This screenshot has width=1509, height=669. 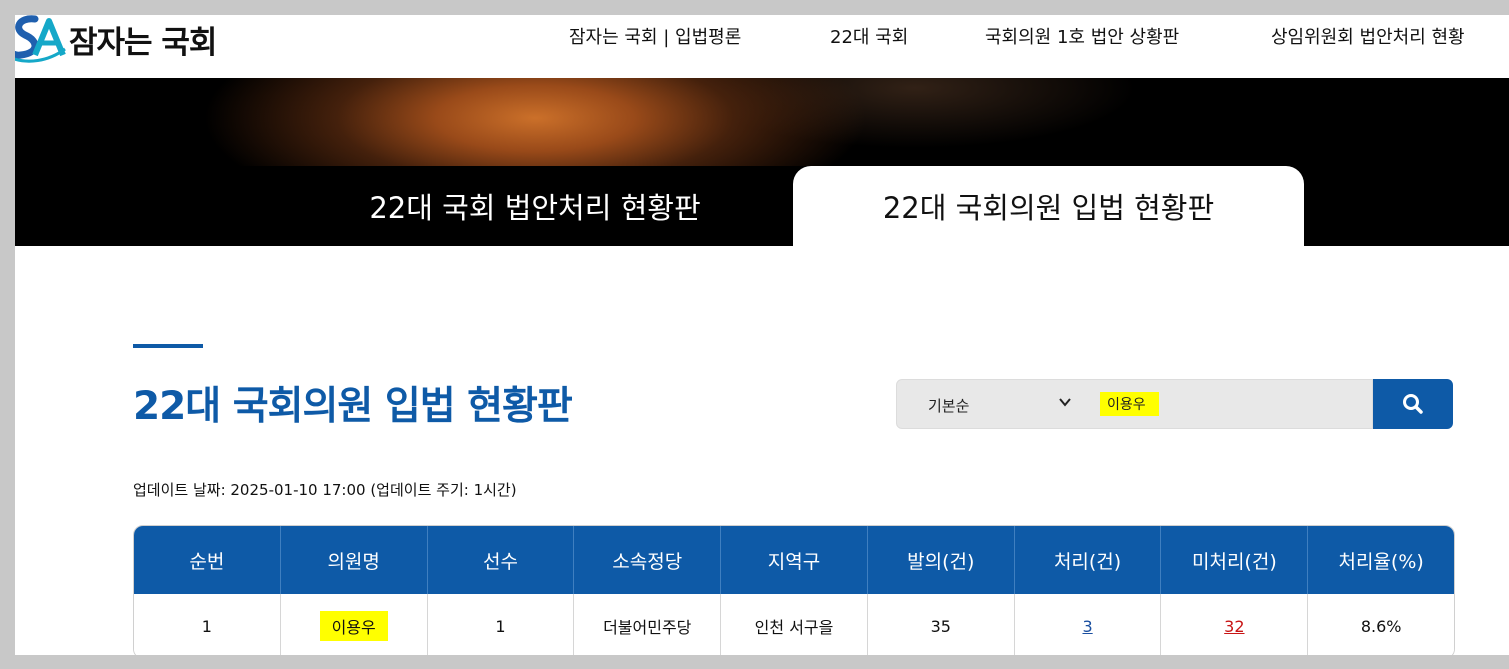 I want to click on column-header: 순번, so click(x=207, y=560).